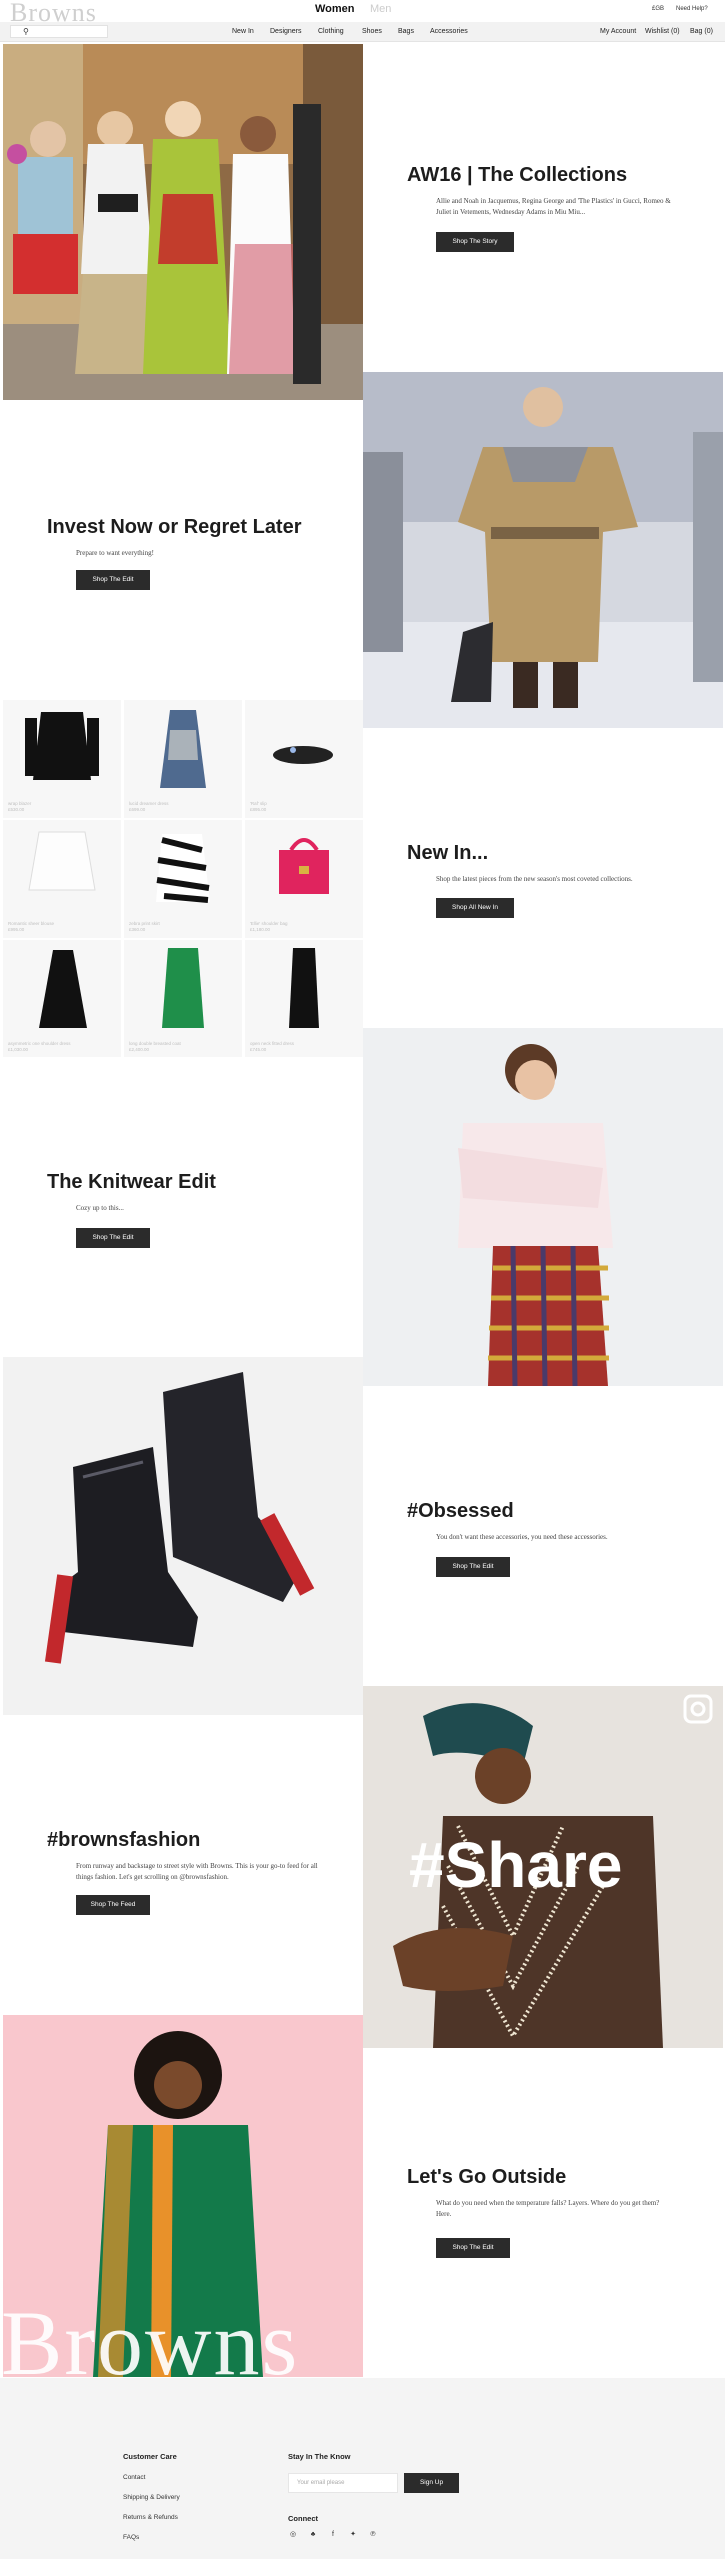 The height and width of the screenshot is (2559, 725). What do you see at coordinates (618, 31) in the screenshot?
I see `my-account-link: My Account` at bounding box center [618, 31].